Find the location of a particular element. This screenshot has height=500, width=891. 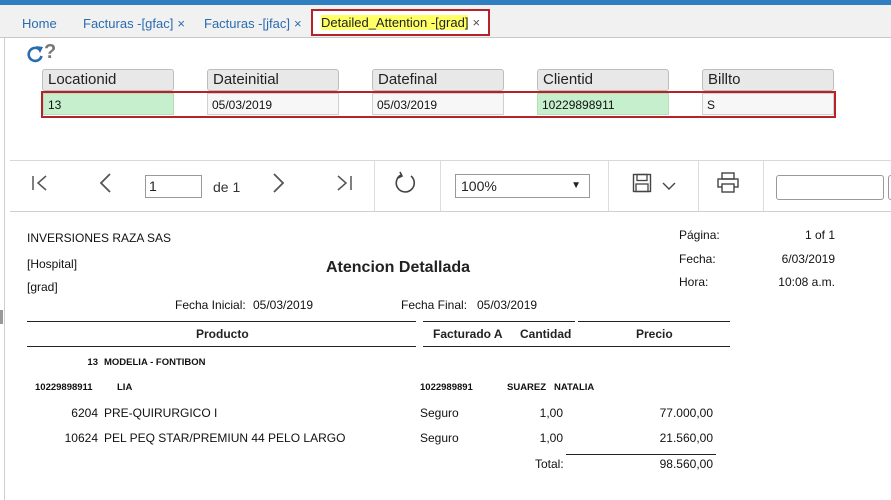

date-value: 6/03/2019 is located at coordinates (808, 259).